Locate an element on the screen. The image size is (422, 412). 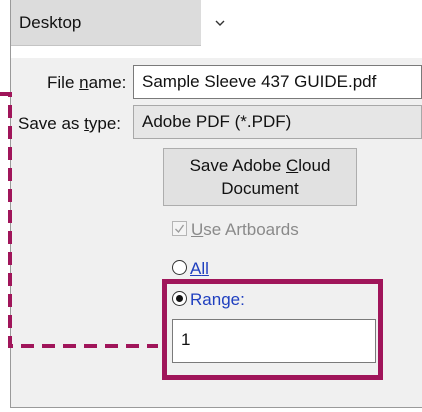
checkbox-box is located at coordinates (179, 228).